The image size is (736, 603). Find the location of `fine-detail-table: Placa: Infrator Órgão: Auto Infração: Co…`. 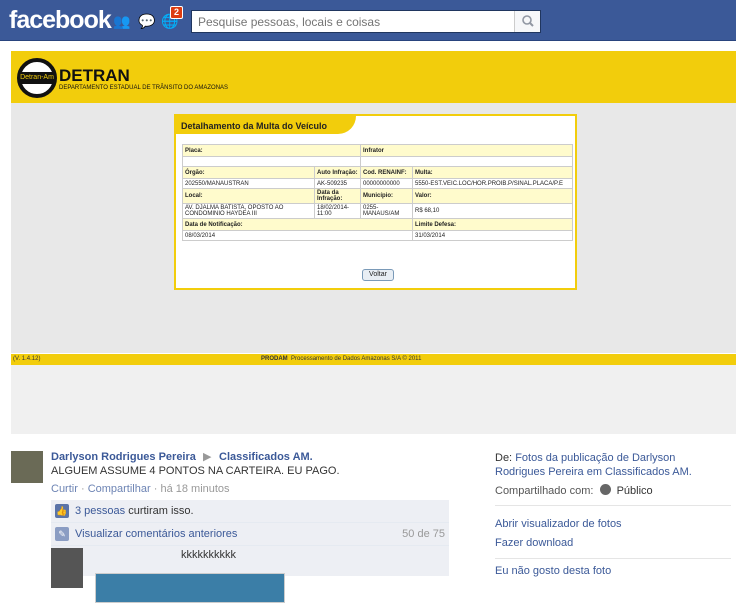

fine-detail-table: Placa: Infrator Órgão: Auto Infração: Co… is located at coordinates (377, 192).